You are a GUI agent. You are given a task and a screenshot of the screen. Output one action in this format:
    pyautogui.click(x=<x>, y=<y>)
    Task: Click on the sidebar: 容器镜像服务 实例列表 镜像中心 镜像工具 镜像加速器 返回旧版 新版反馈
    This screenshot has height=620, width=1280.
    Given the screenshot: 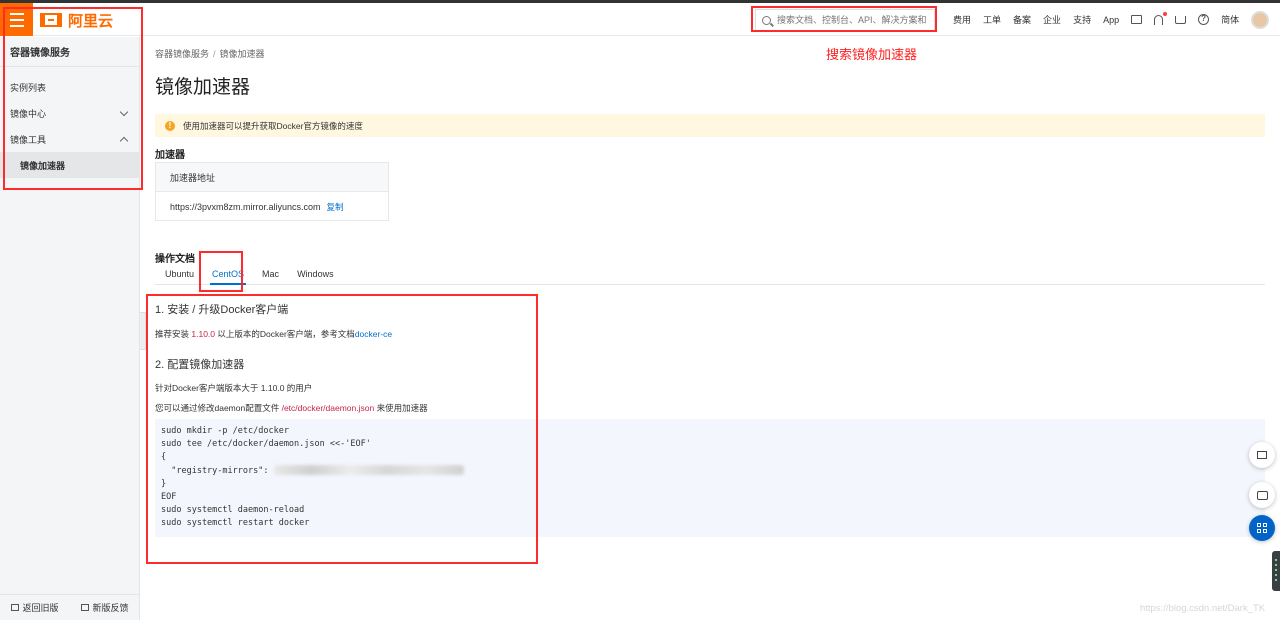 What is the action you would take?
    pyautogui.click(x=70, y=328)
    